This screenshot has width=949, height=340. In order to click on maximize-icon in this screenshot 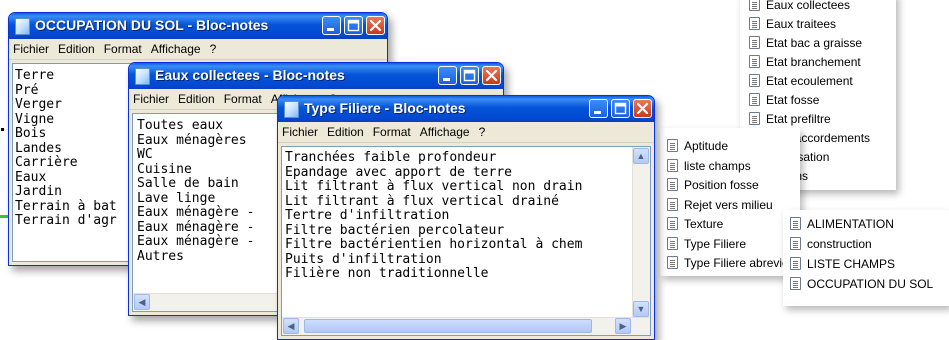, I will do `click(353, 25)`.